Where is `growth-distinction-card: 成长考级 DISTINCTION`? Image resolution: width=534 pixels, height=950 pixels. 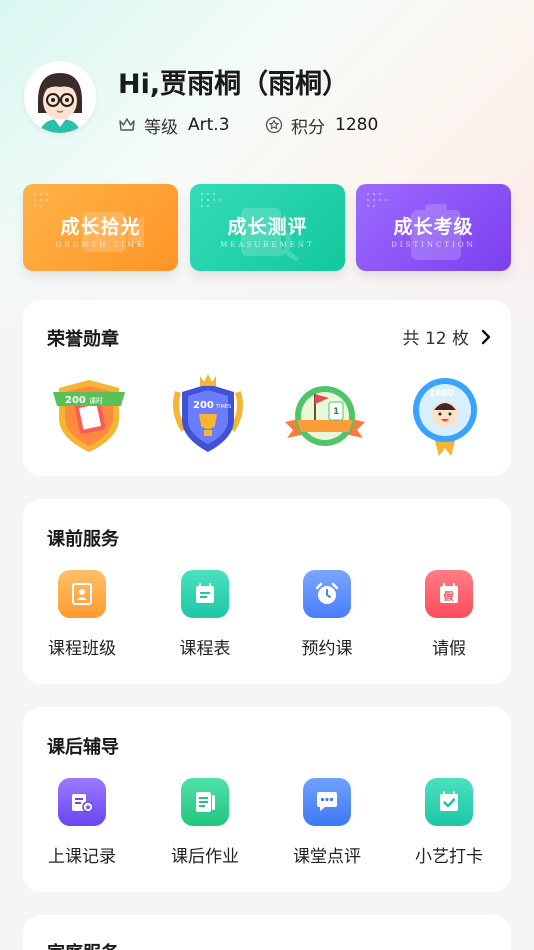
growth-distinction-card: 成长考级 DISTINCTION is located at coordinates (433, 227).